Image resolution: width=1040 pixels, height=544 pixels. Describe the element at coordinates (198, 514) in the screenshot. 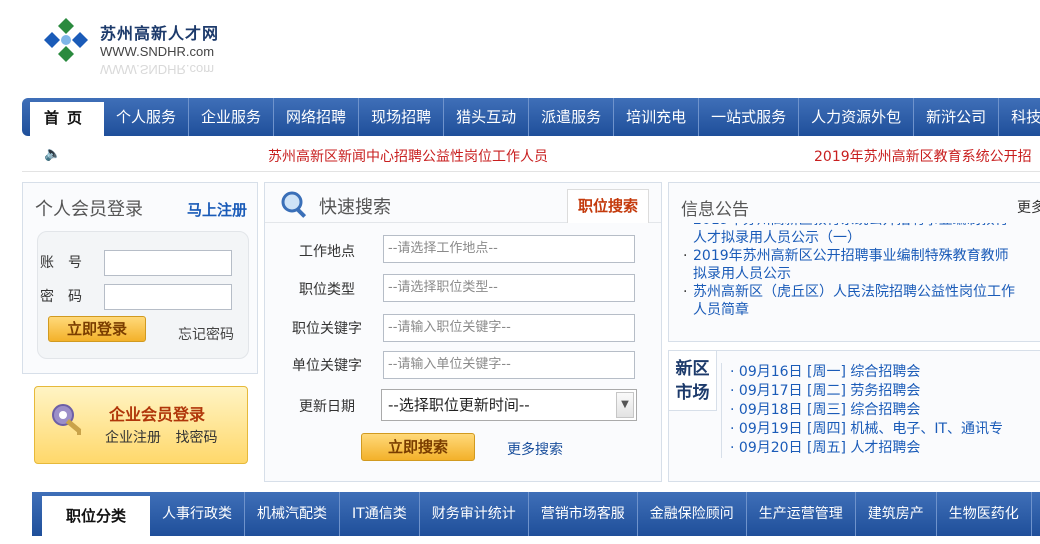

I see `category-hr-admin: 人事行政类` at that location.